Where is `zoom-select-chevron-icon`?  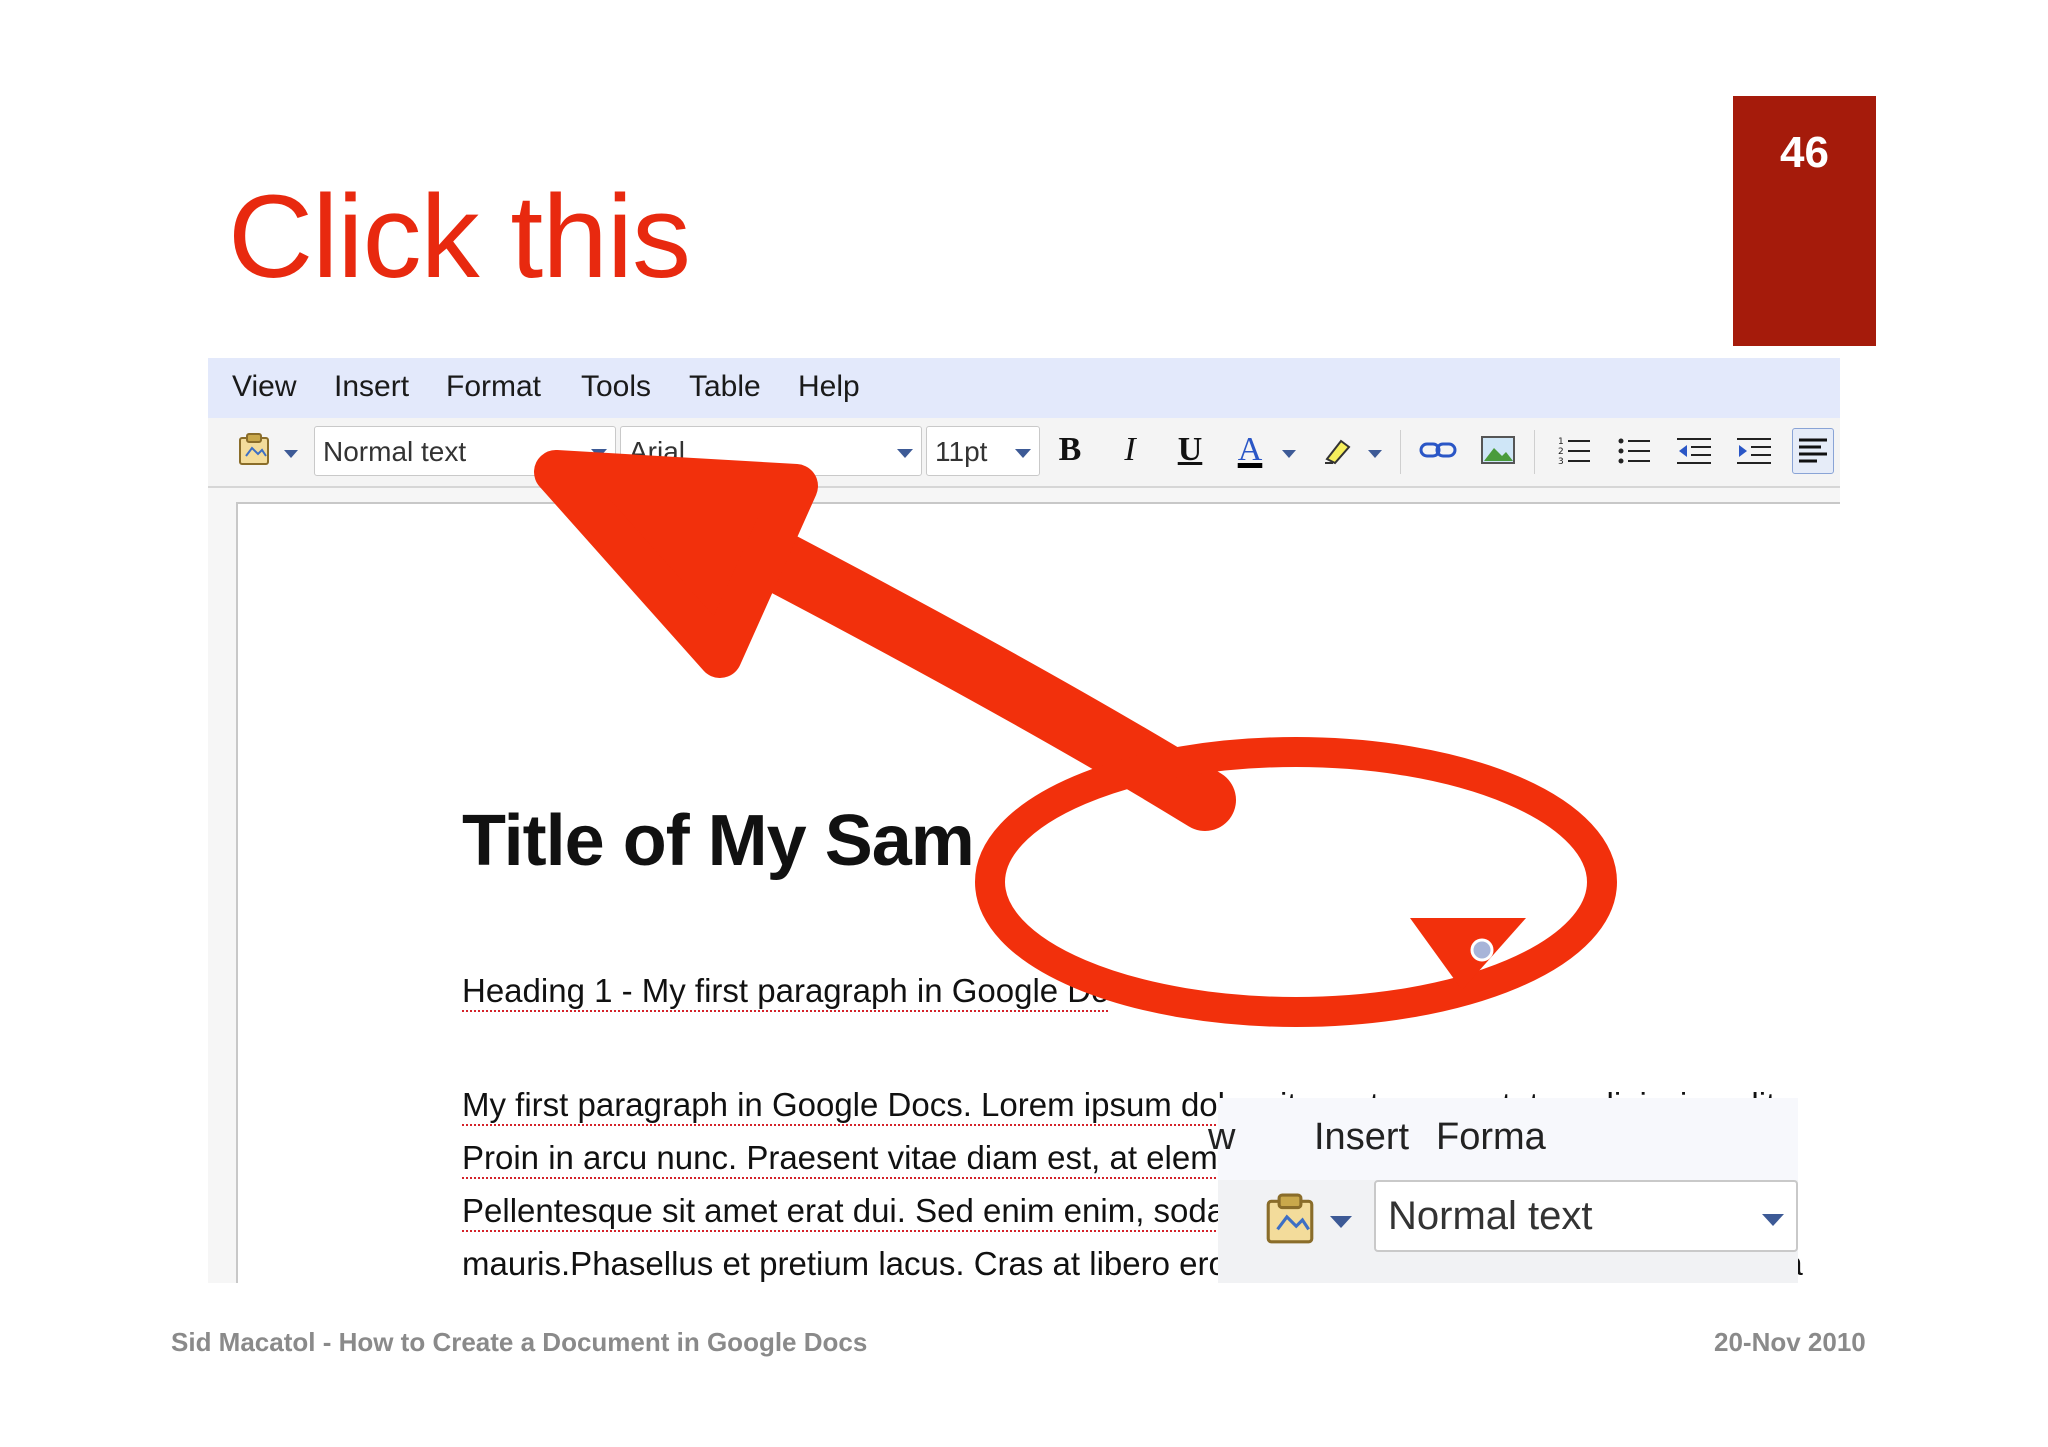 zoom-select-chevron-icon is located at coordinates (1773, 1220).